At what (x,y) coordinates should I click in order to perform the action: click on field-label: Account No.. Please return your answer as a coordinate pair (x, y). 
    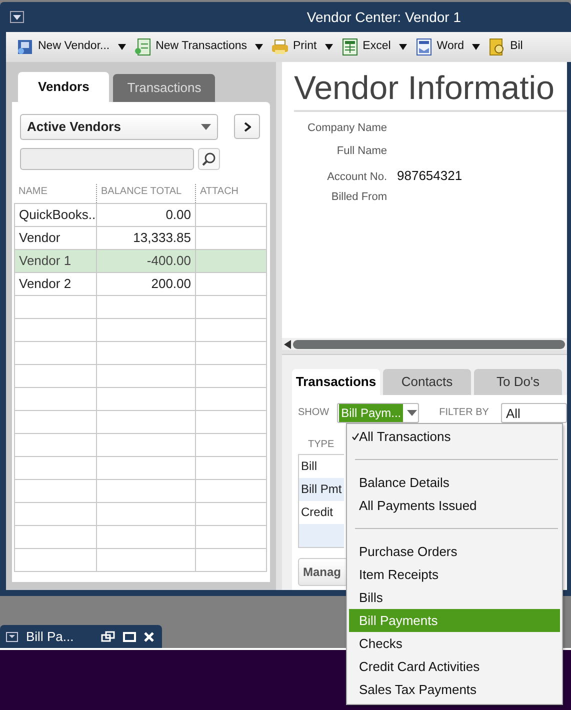
    Looking at the image, I should click on (356, 177).